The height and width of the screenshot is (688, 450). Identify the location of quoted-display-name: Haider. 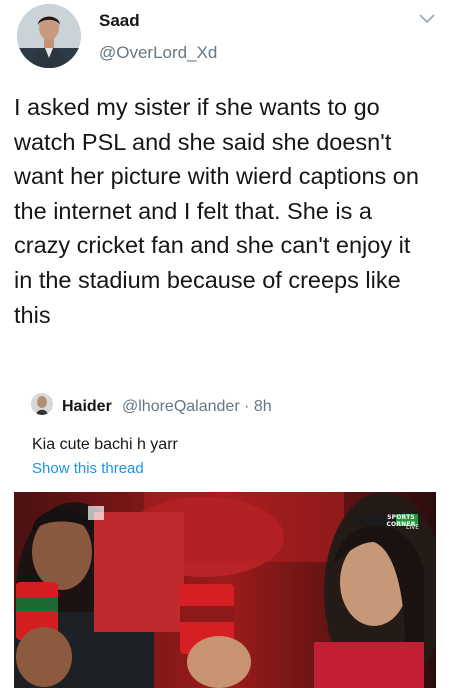
(87, 407).